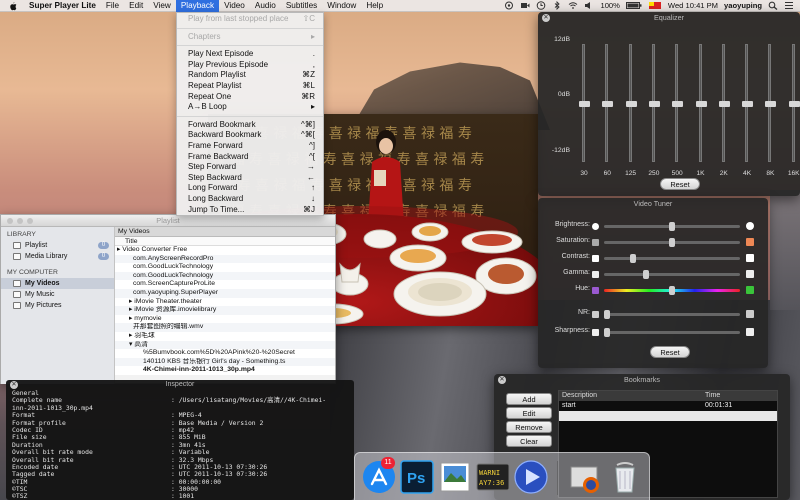  Describe the element at coordinates (743, 5) in the screenshot. I see `user-name: yaoyuping` at that location.